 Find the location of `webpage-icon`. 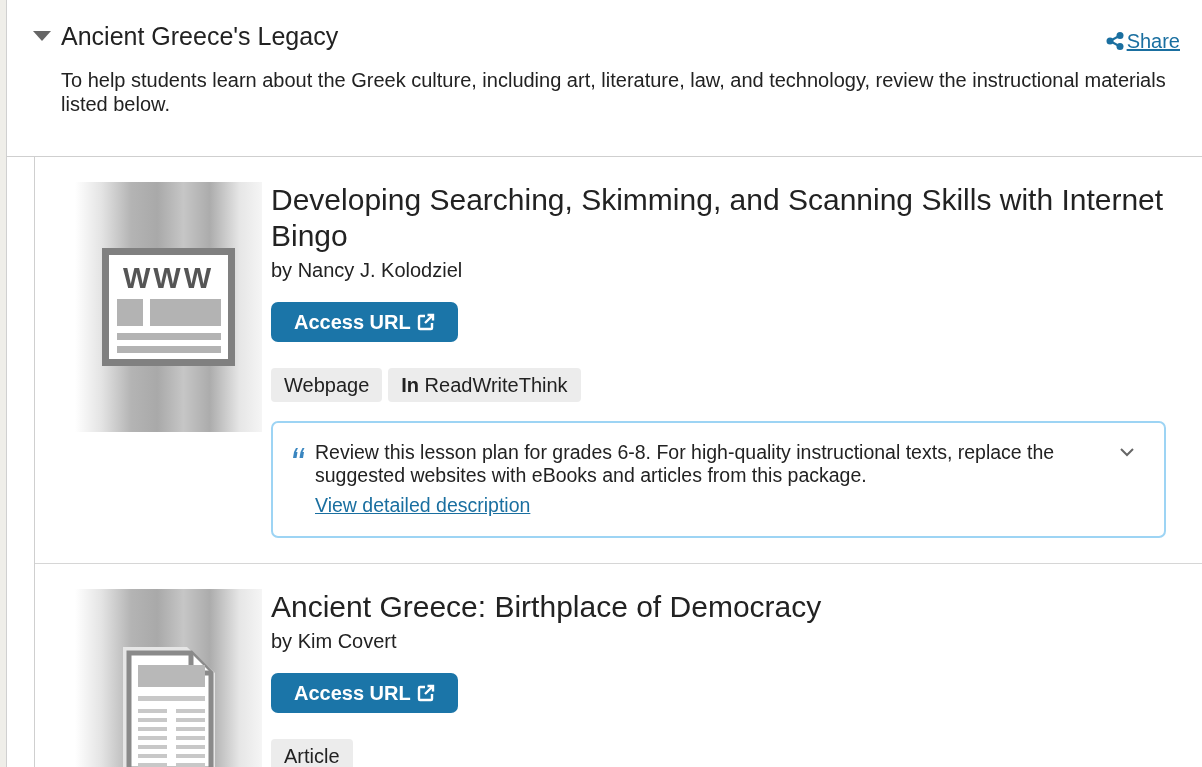

webpage-icon is located at coordinates (168, 307).